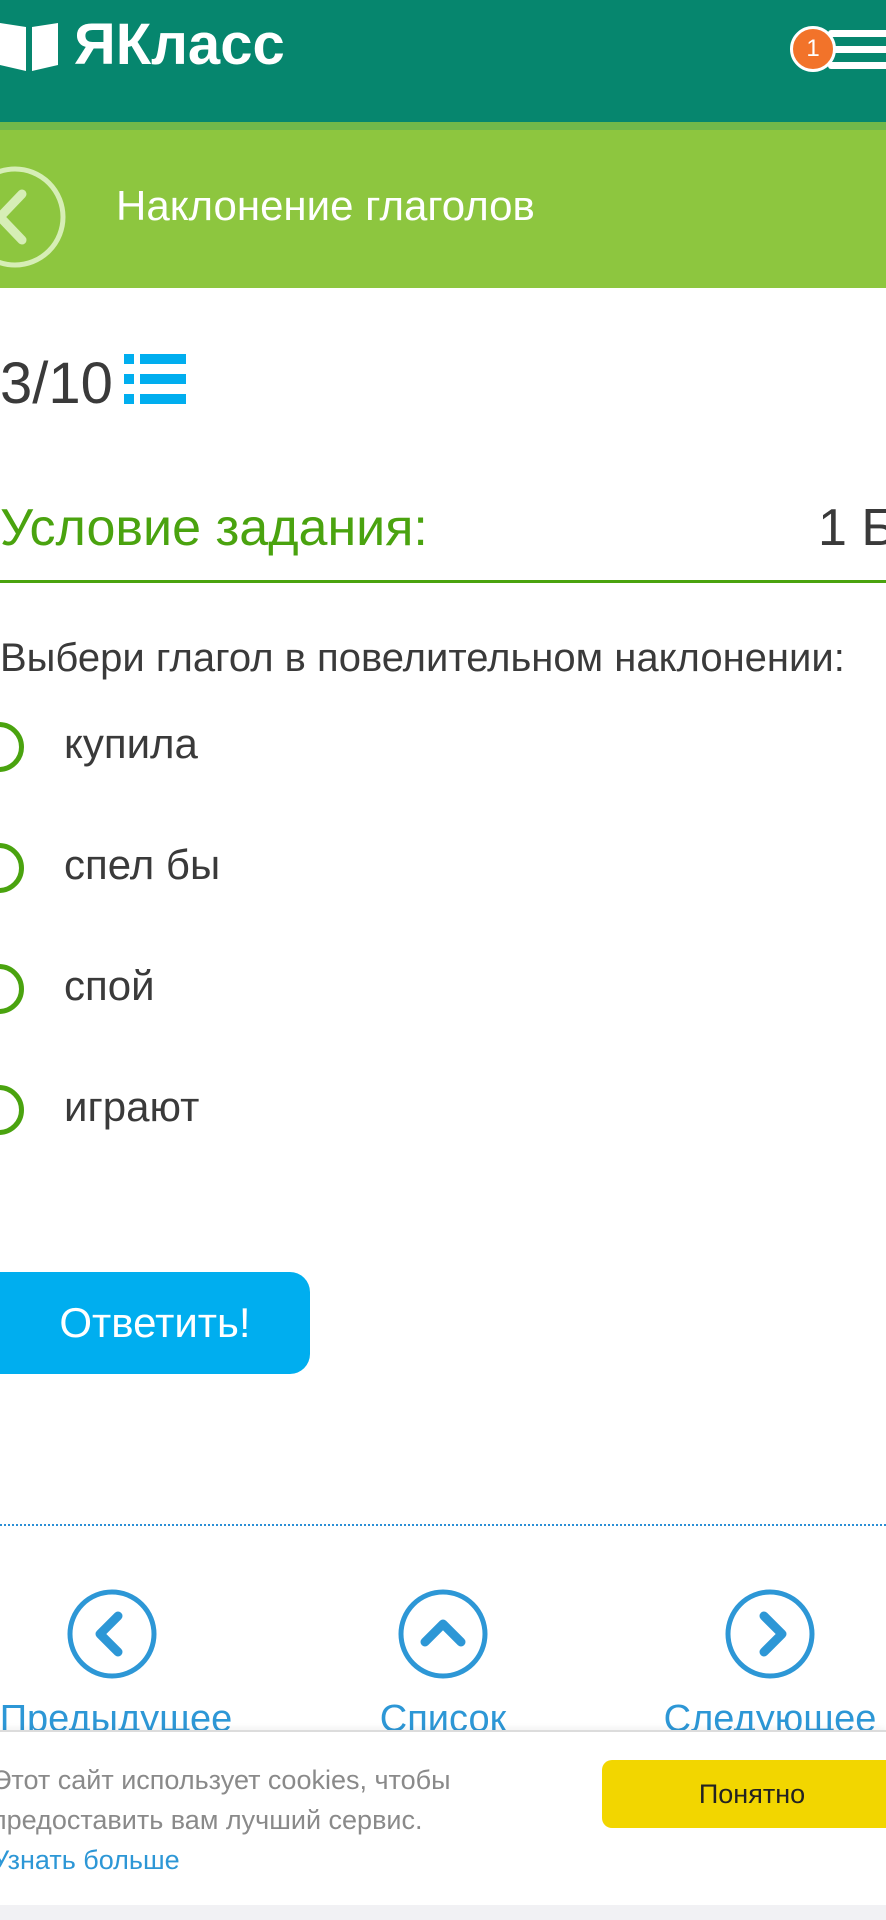 Image resolution: width=886 pixels, height=1920 pixels. I want to click on back-arrow-icon, so click(34, 217).